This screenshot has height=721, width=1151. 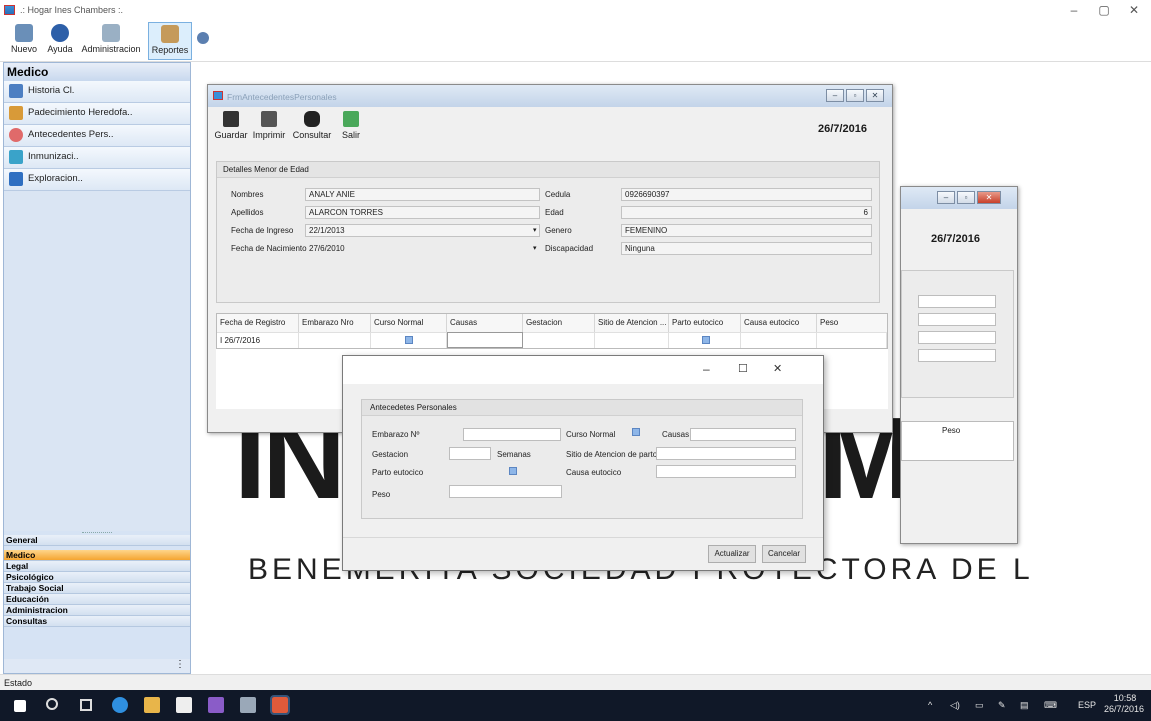 I want to click on clock-date: 26/7/2016, so click(x=1124, y=709).